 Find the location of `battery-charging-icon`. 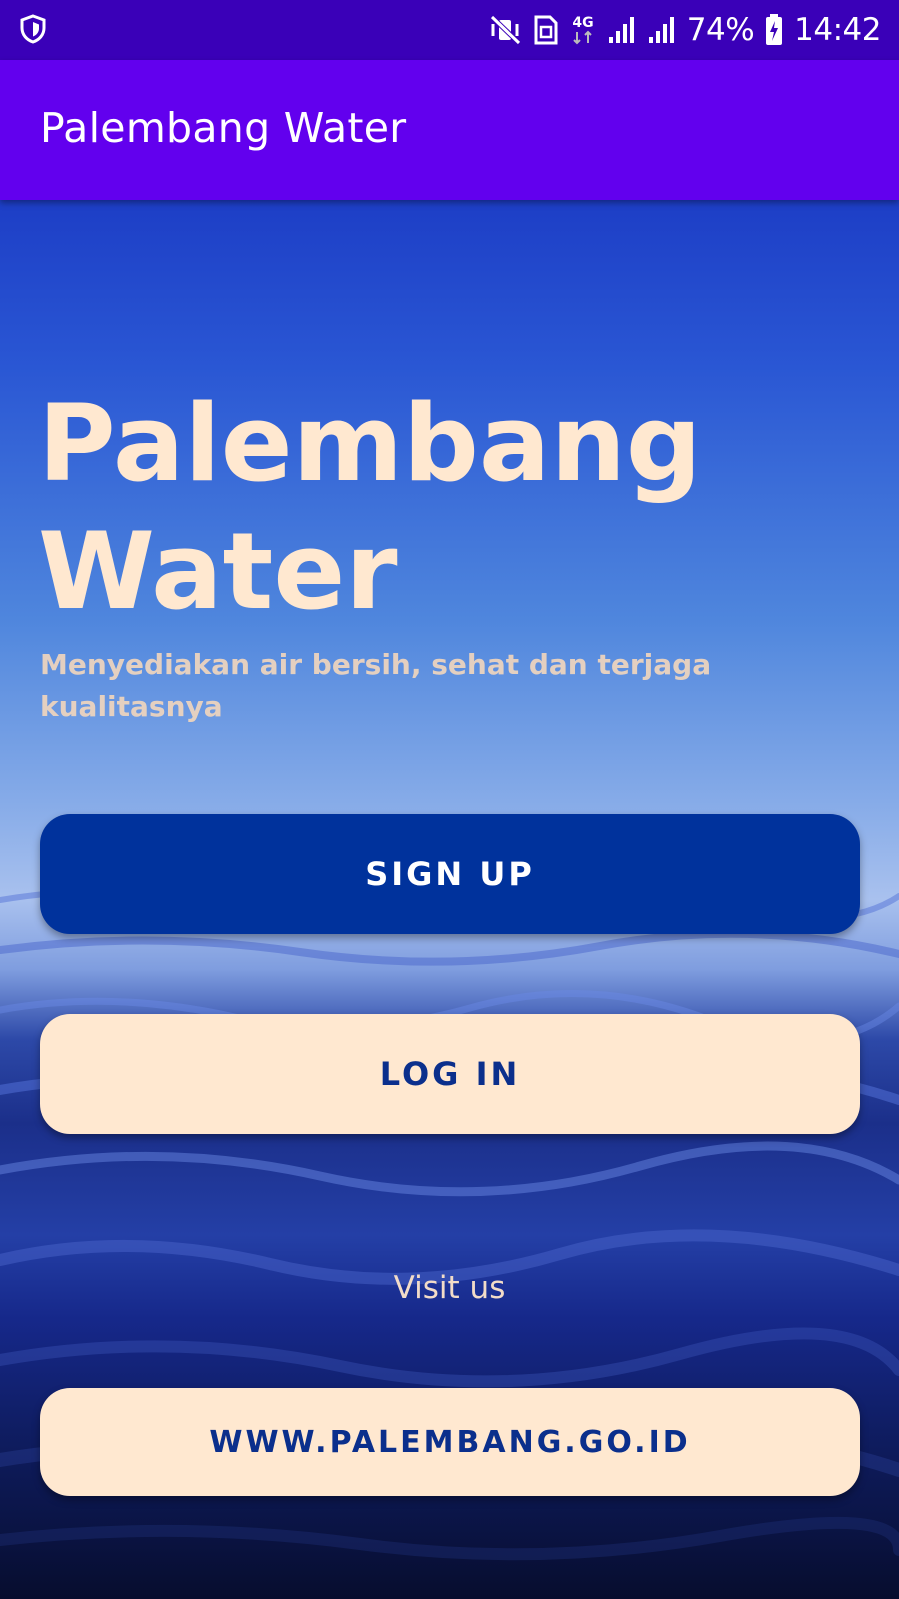

battery-charging-icon is located at coordinates (774, 30).